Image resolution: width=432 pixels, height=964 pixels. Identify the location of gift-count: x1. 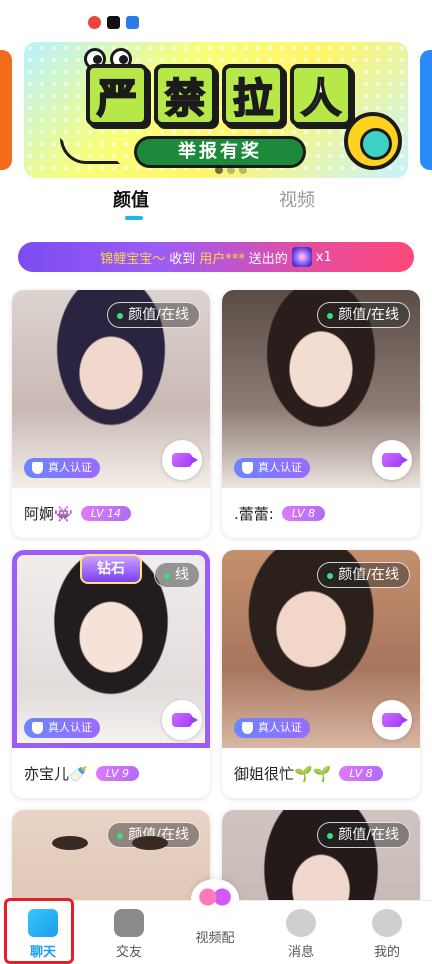
(323, 257).